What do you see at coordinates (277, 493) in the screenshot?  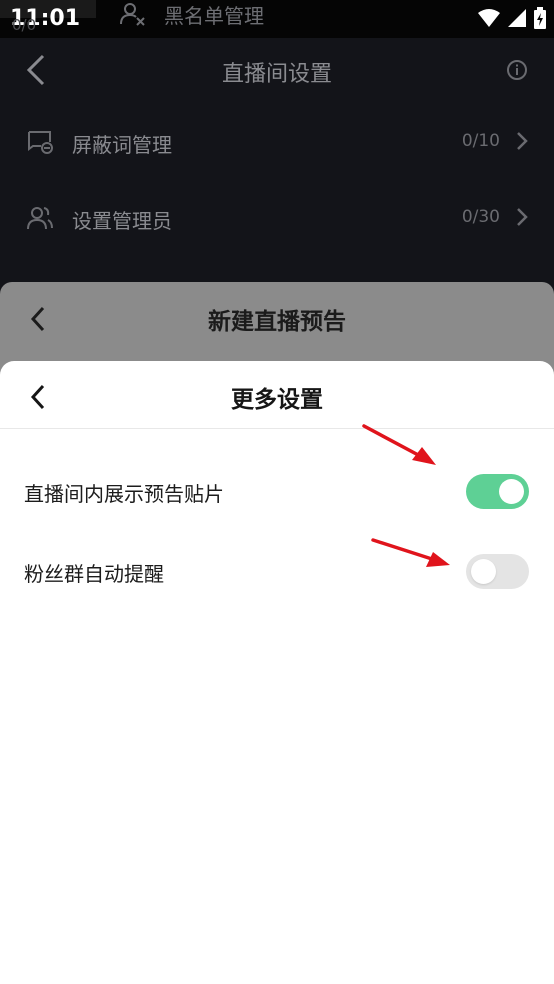 I see `setting-show-preview-sticker: 直播间内展示预告贴片` at bounding box center [277, 493].